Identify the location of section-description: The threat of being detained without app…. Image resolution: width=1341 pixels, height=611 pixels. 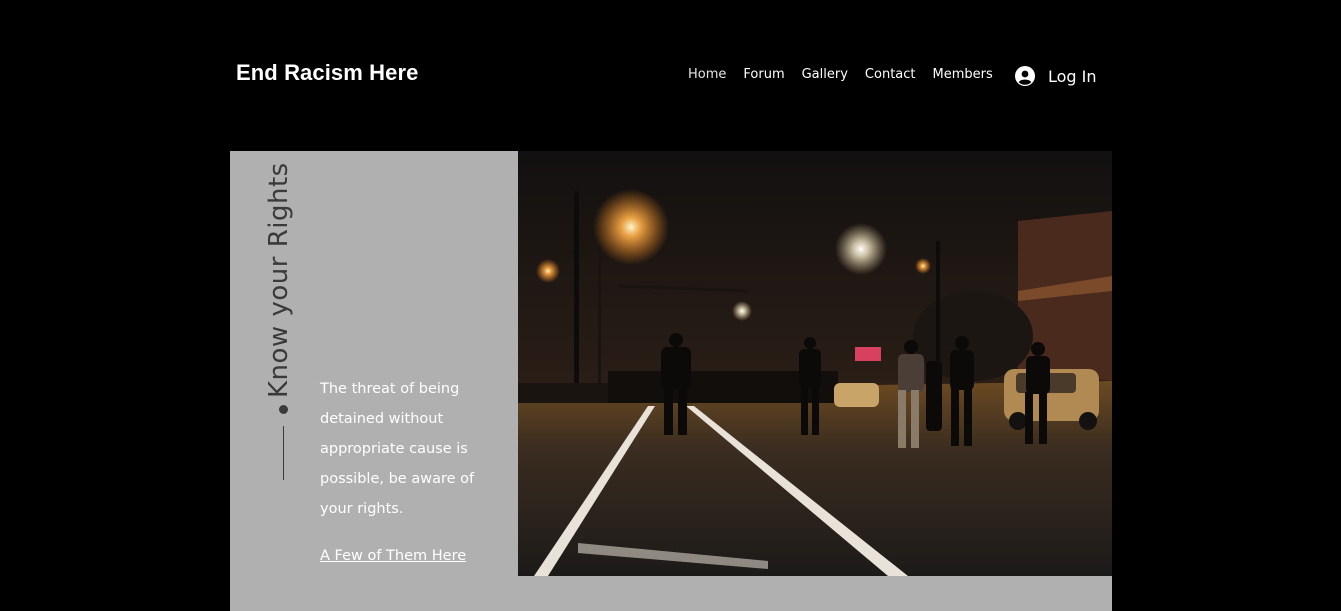
(397, 449).